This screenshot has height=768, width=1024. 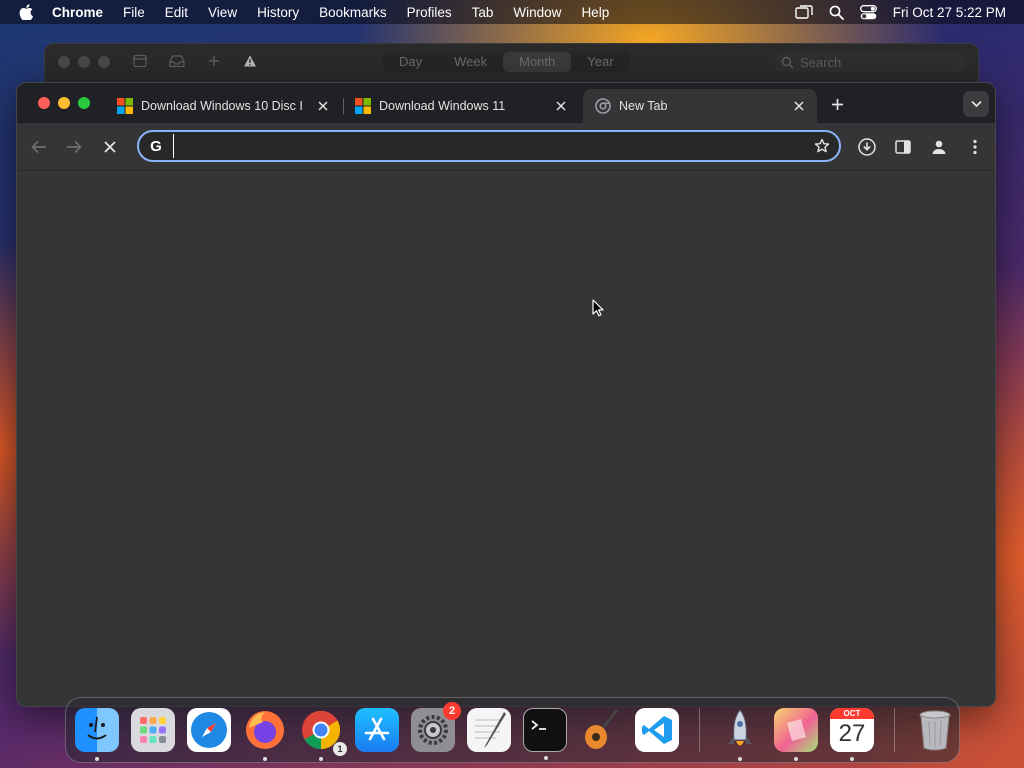 What do you see at coordinates (870, 62) in the screenshot?
I see `calendar-search-field: Search` at bounding box center [870, 62].